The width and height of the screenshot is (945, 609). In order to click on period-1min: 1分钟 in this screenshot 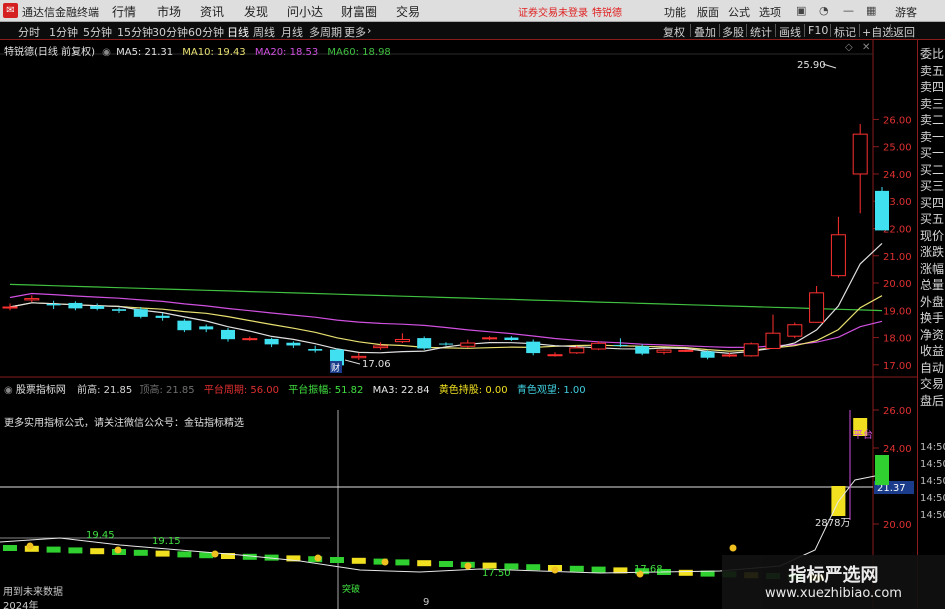, I will do `click(63, 32)`.